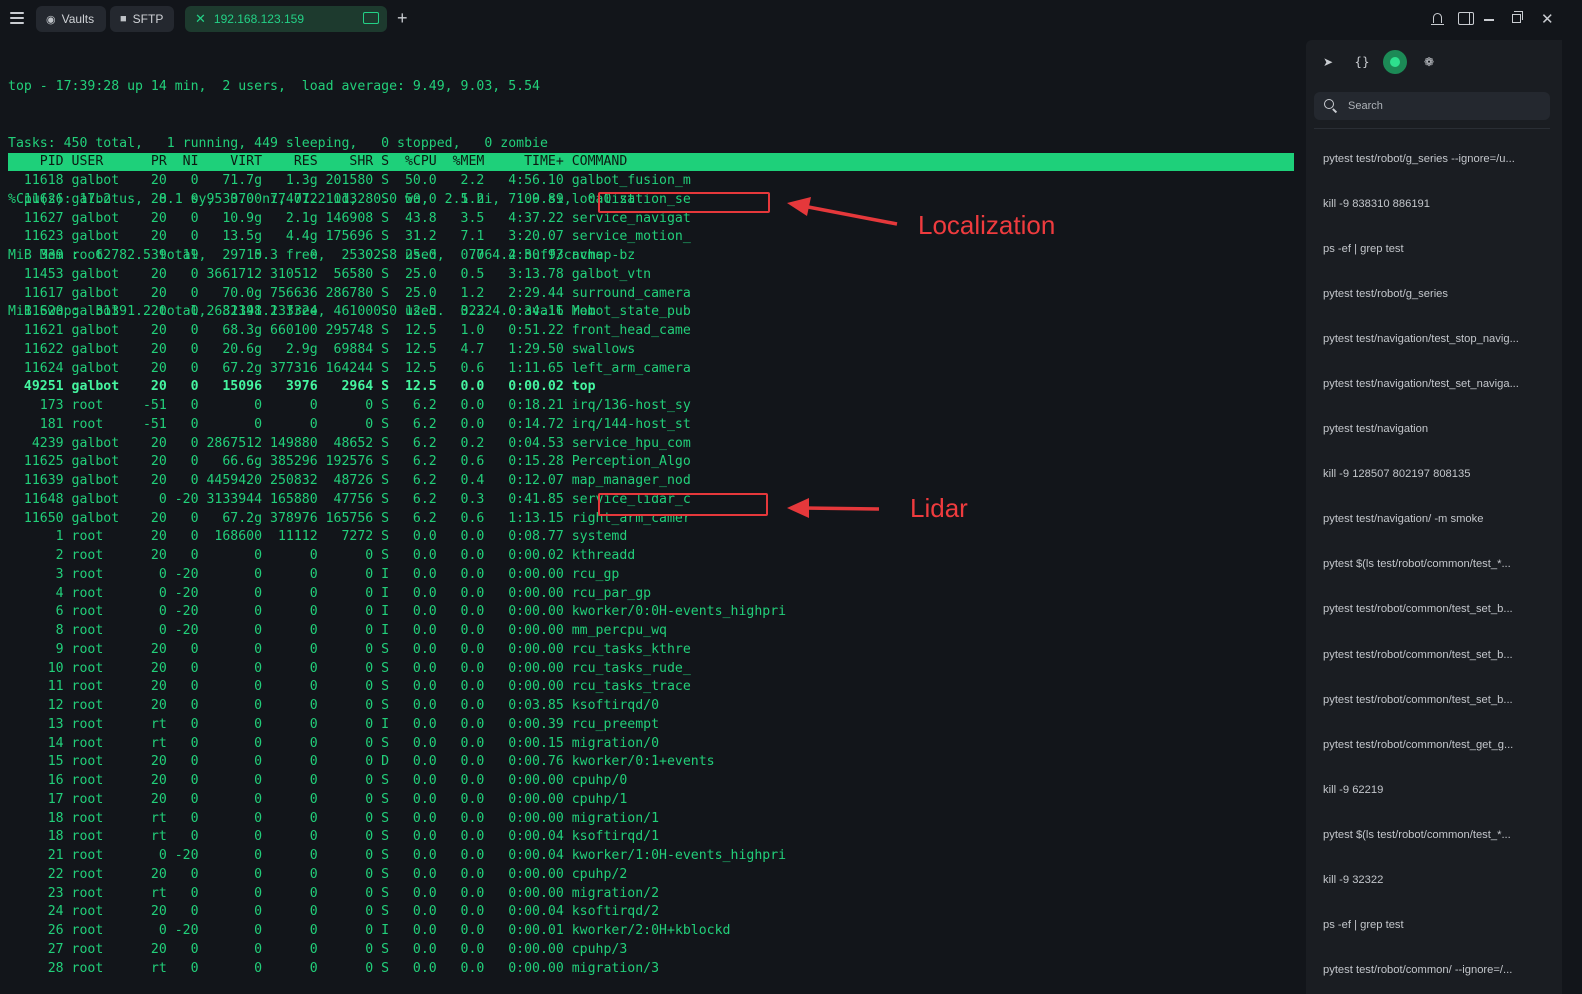  Describe the element at coordinates (51, 19) in the screenshot. I see `vault-icon: ◉` at that location.